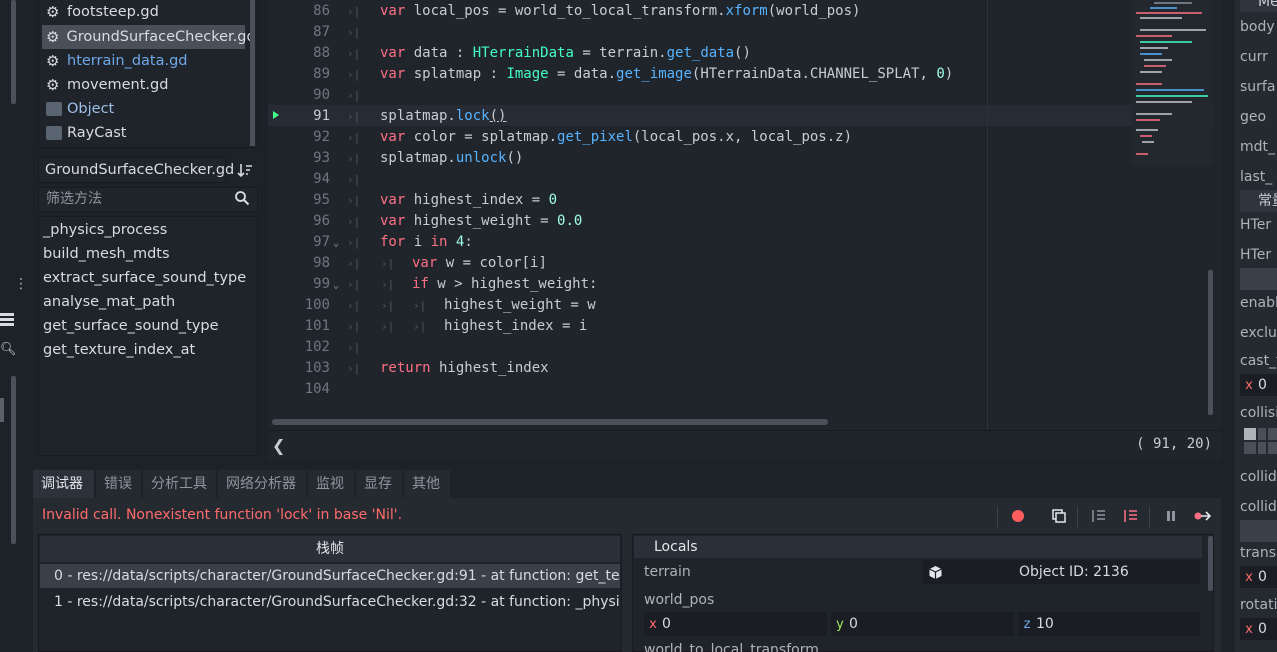 Image resolution: width=1277 pixels, height=652 pixels. Describe the element at coordinates (426, 242) in the screenshot. I see `code-line-97: for i in 4:` at that location.